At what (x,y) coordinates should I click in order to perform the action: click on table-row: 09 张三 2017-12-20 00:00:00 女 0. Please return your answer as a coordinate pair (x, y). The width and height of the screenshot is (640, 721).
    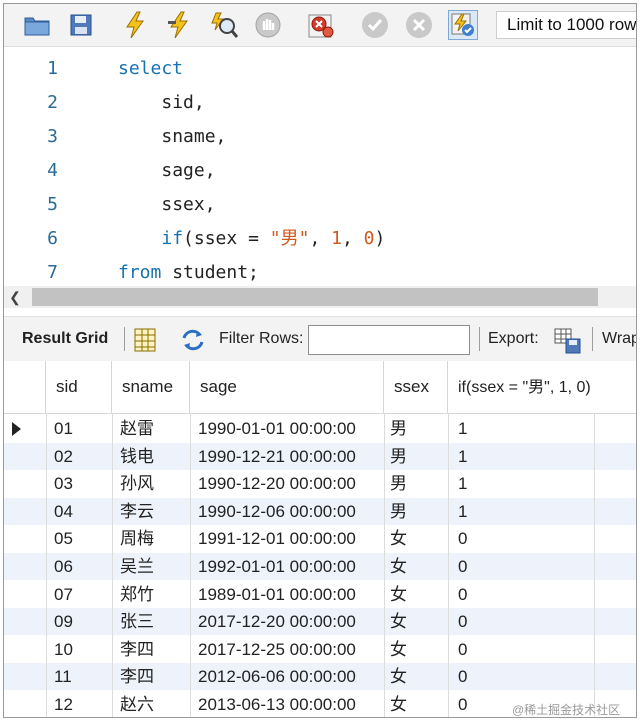
    Looking at the image, I should click on (320, 622).